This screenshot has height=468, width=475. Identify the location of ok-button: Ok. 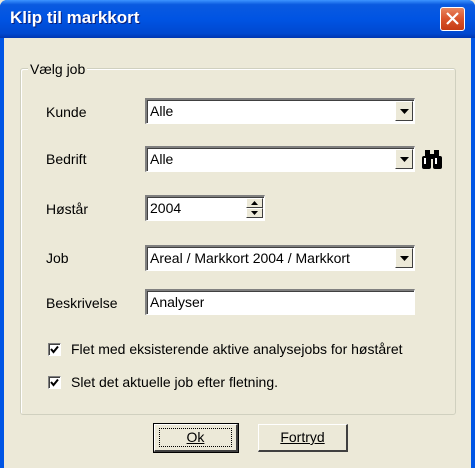
(196, 438).